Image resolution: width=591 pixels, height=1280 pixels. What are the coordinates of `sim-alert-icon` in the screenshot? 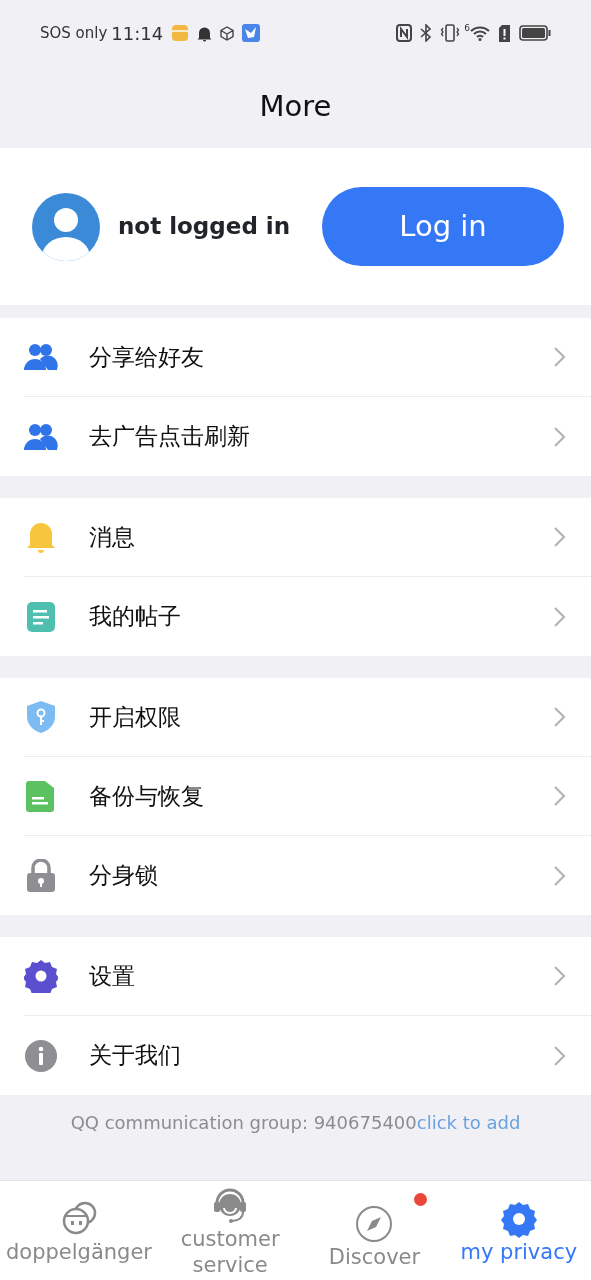 It's located at (504, 33).